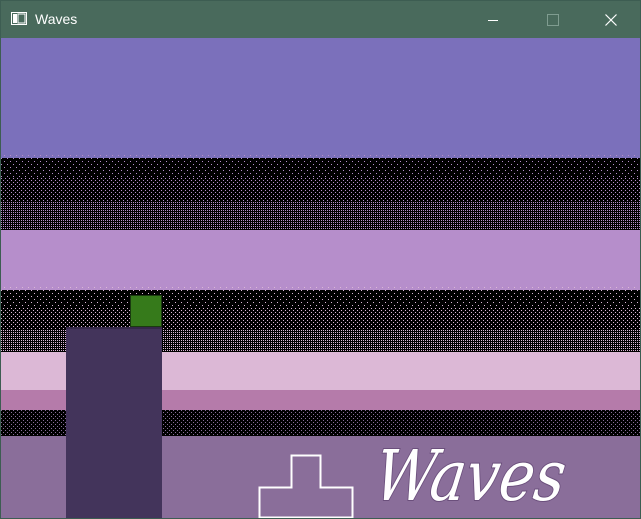  I want to click on maximize-button, so click(553, 19).